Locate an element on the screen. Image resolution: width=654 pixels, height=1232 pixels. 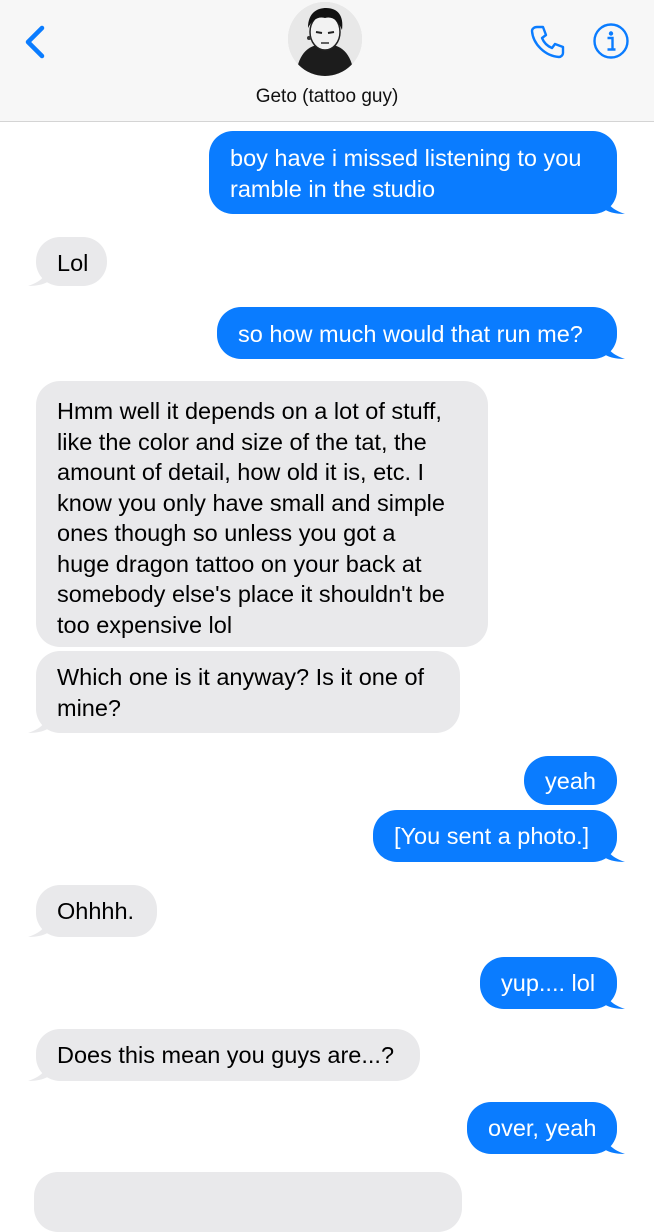
message-bubble-outgoing: [You sent a photo.] is located at coordinates (499, 836).